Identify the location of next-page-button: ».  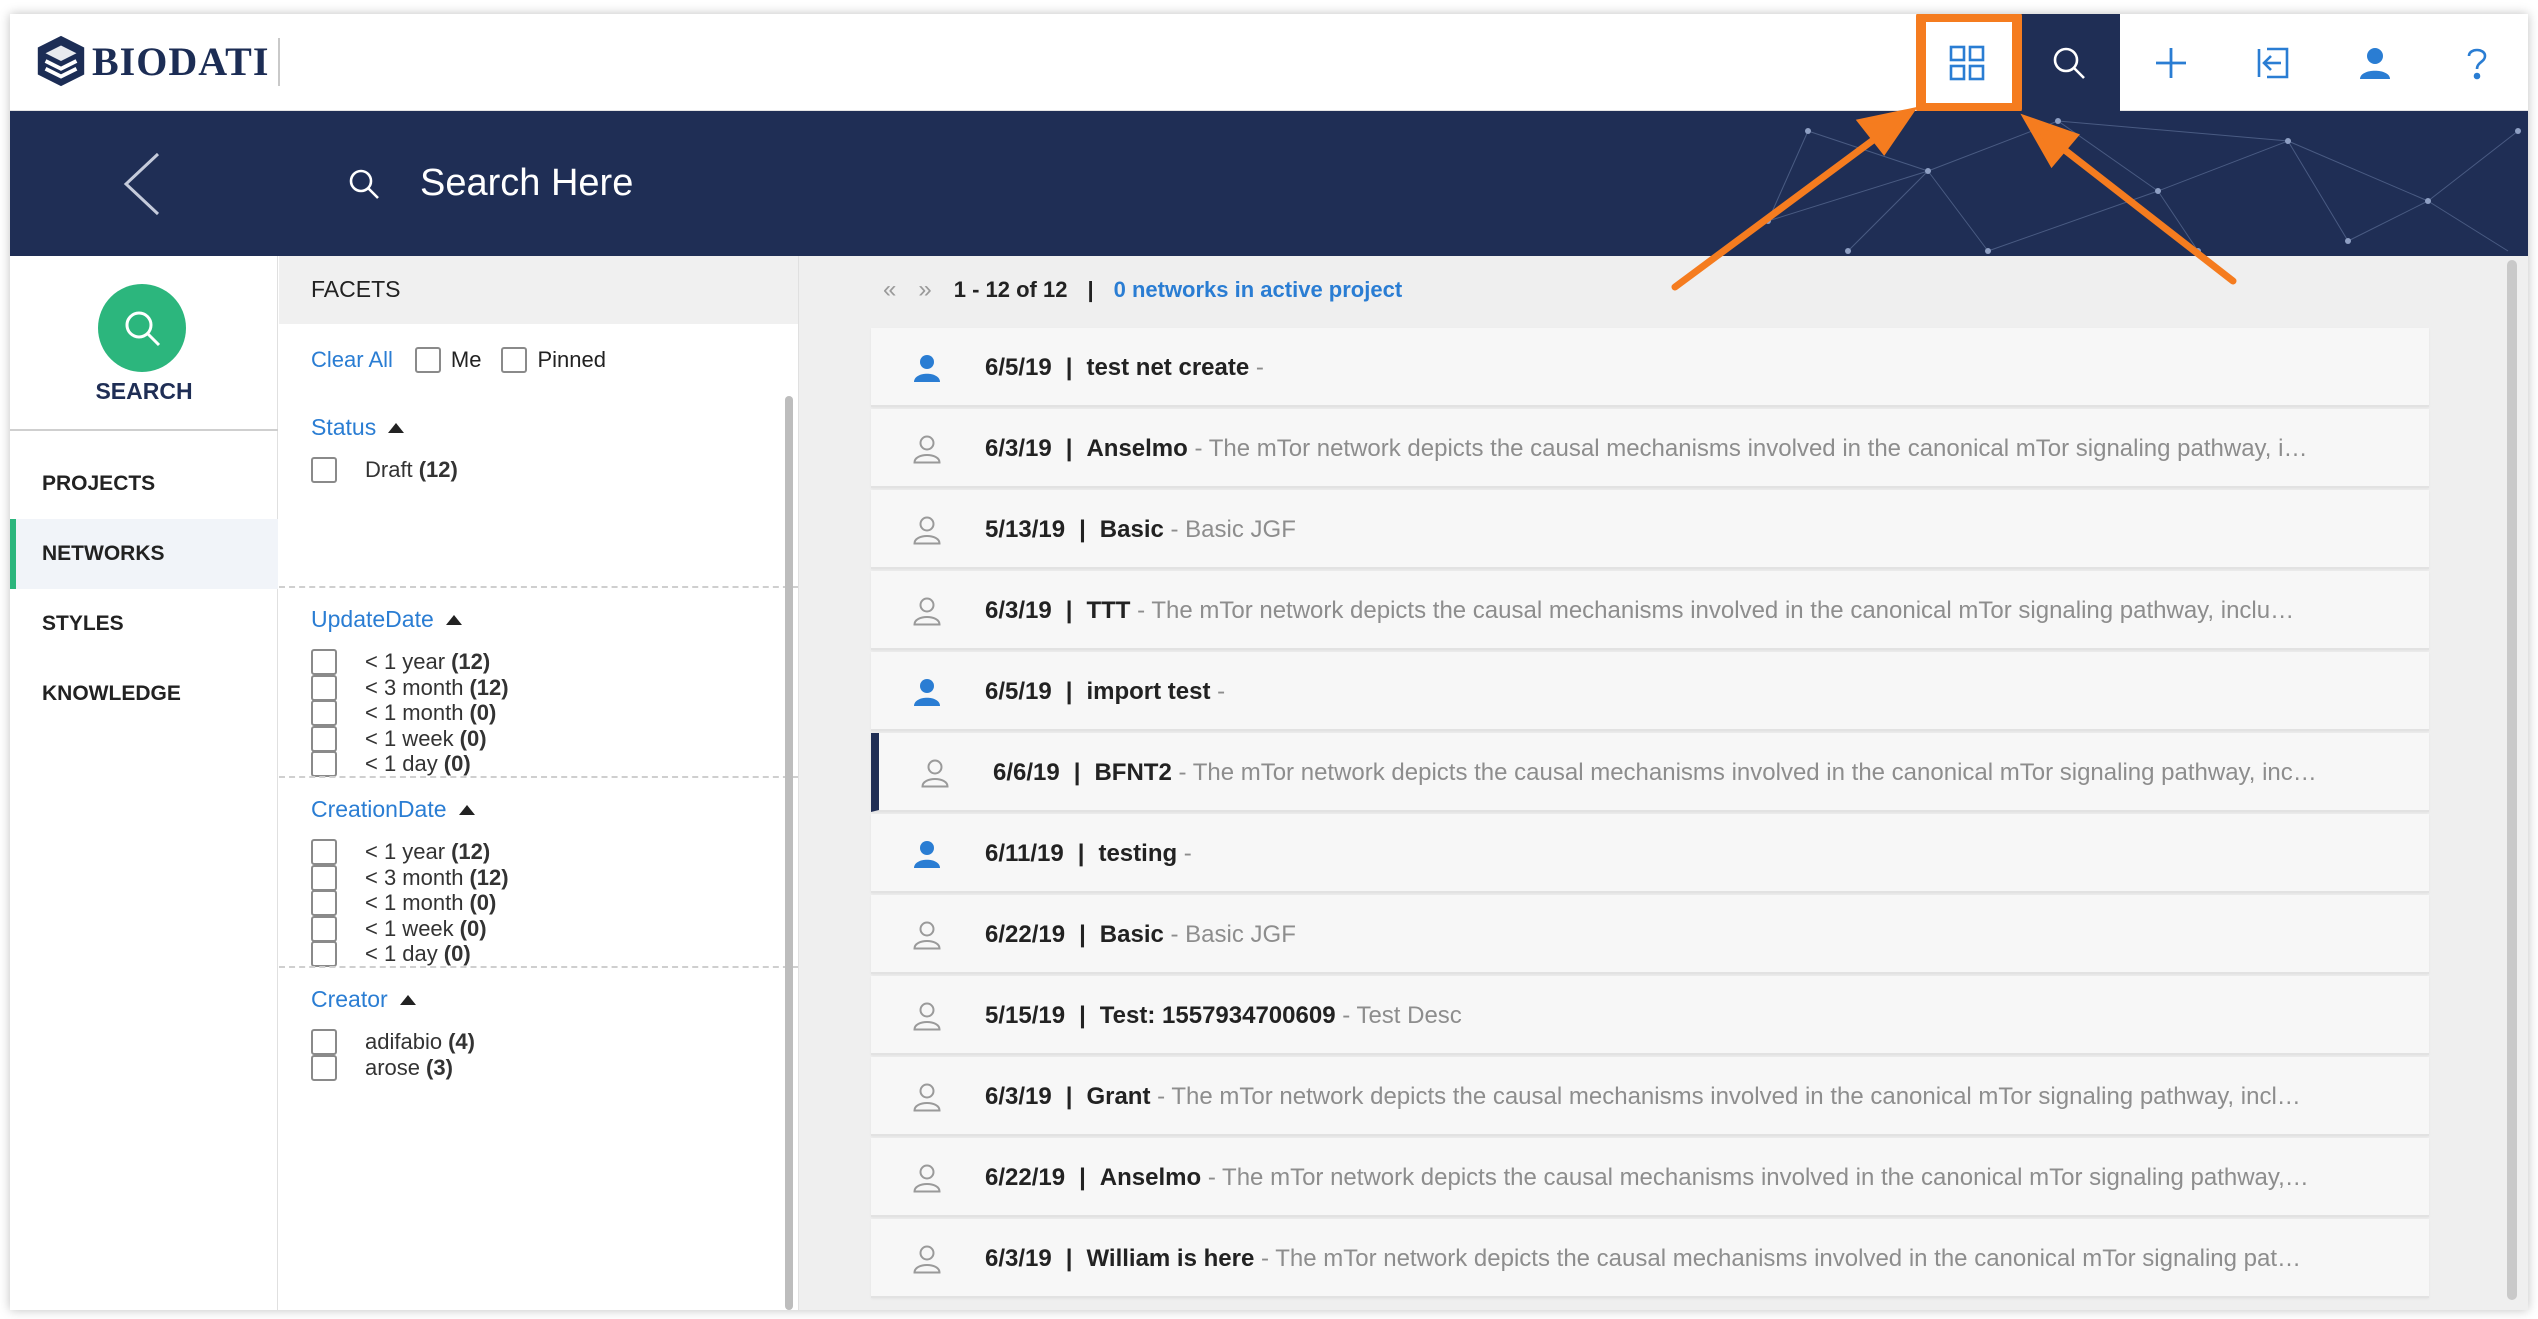
(924, 290).